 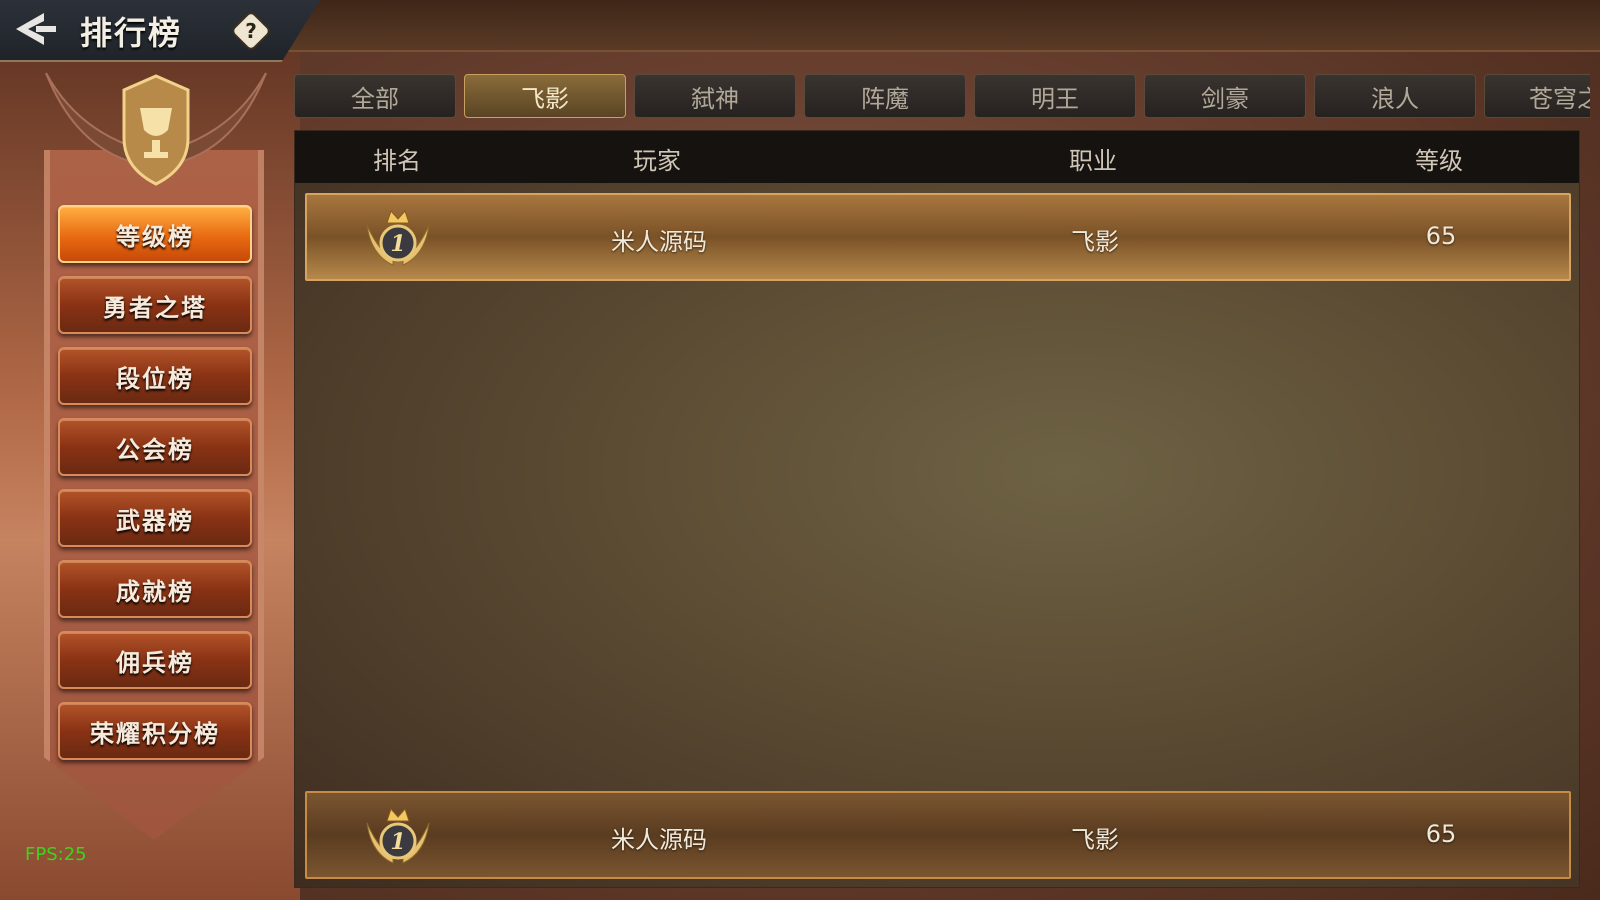 What do you see at coordinates (659, 242) in the screenshot?
I see `player-name: 米人源码` at bounding box center [659, 242].